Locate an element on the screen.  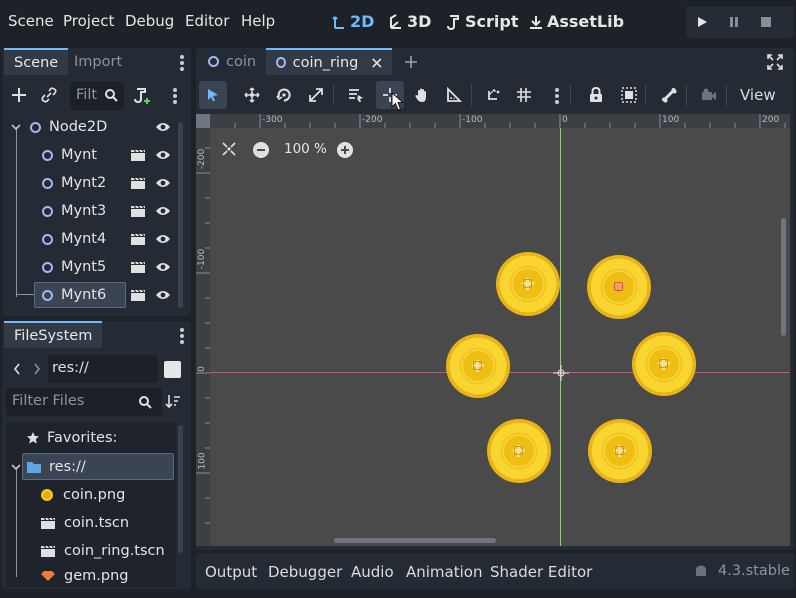
workspace-3d: 3D is located at coordinates (410, 21).